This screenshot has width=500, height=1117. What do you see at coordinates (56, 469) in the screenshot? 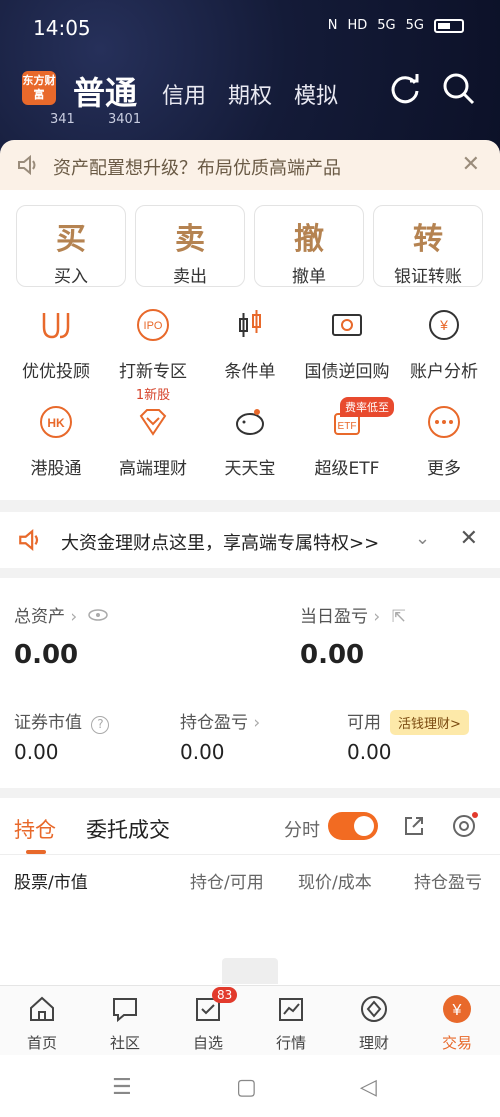
I see `feature-label: 港股通` at bounding box center [56, 469].